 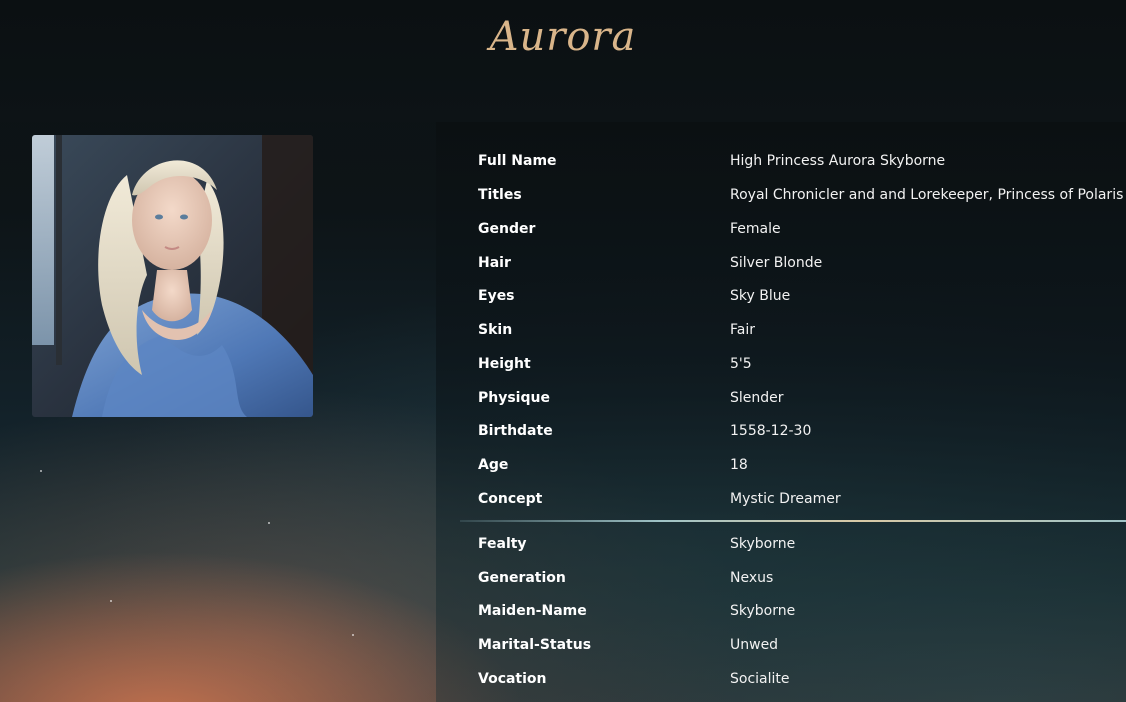 What do you see at coordinates (742, 330) in the screenshot?
I see `row-value: Fair` at bounding box center [742, 330].